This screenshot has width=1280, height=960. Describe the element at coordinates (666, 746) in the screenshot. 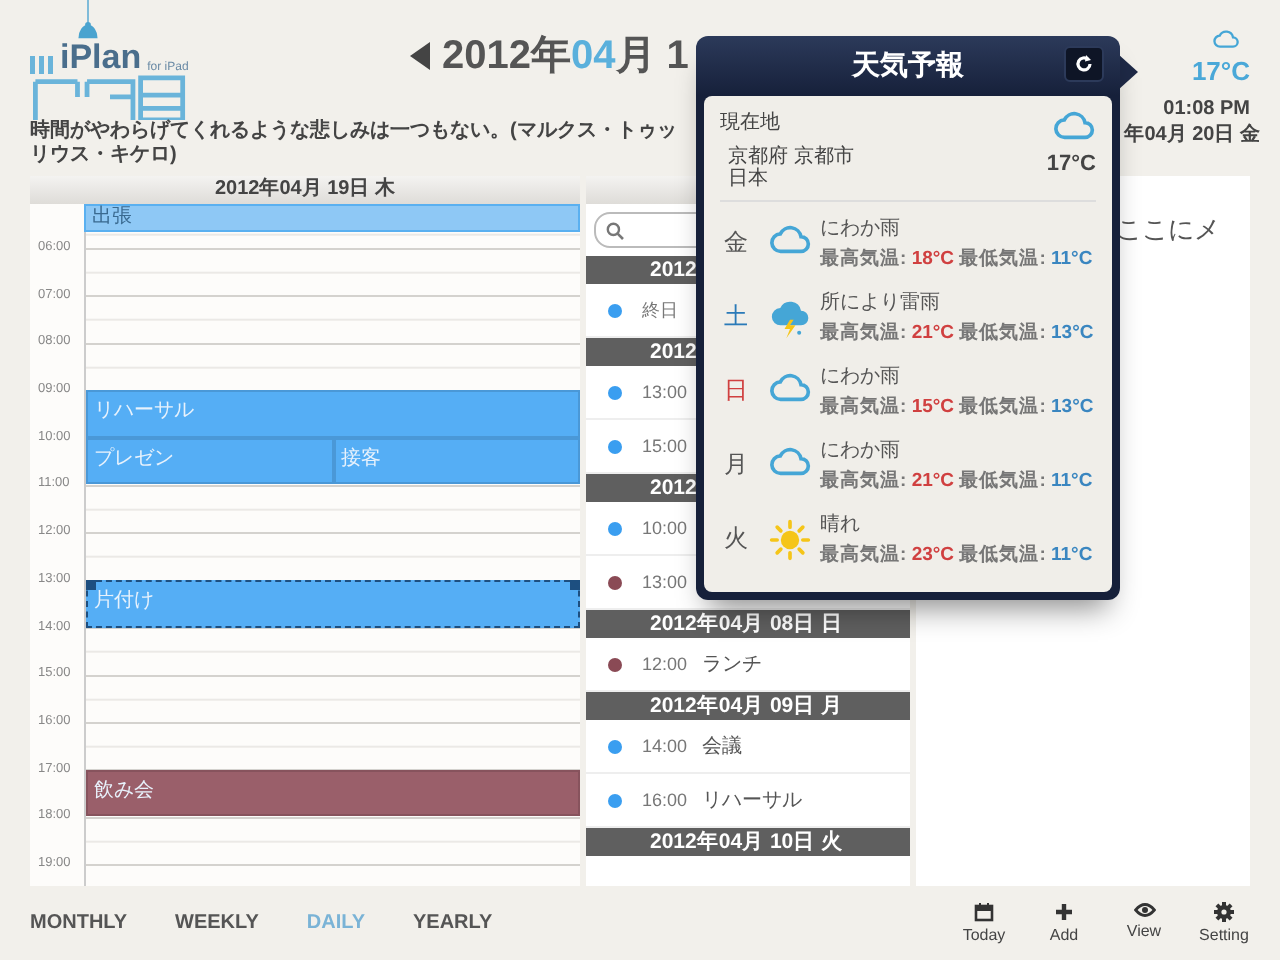

I see `event-time: 14:00` at that location.